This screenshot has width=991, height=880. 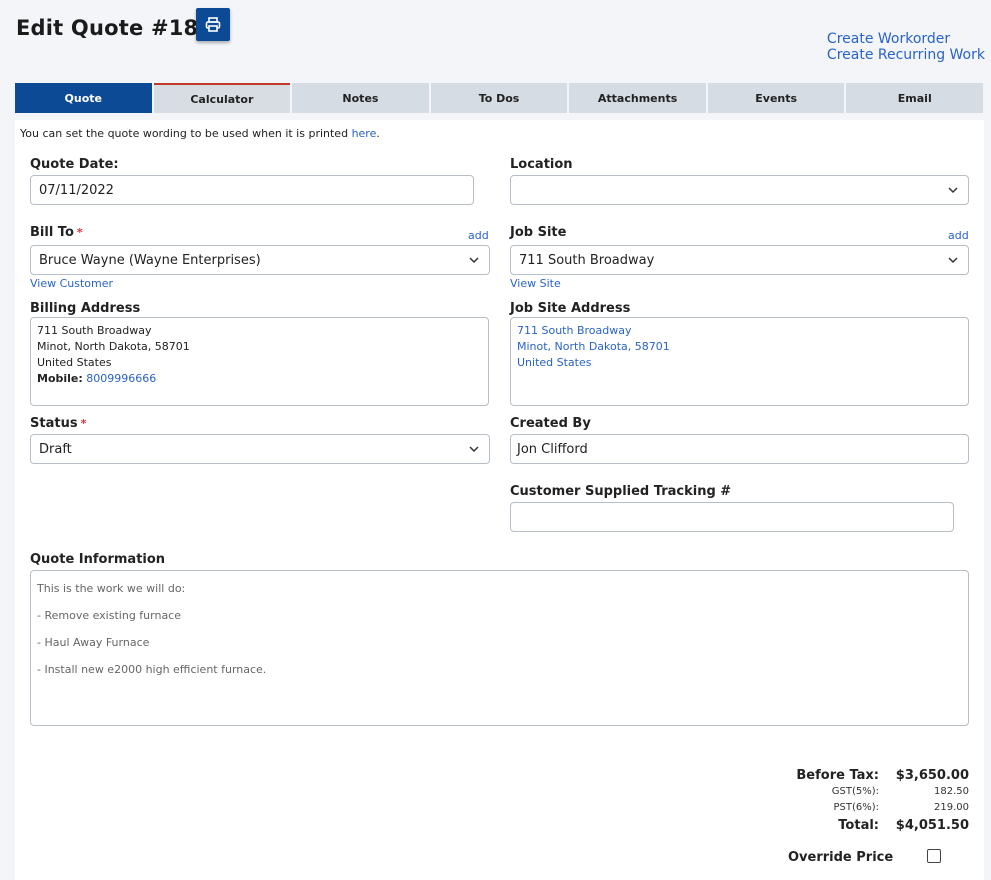 I want to click on gst-row: GST(5%): 182.50, so click(x=900, y=791).